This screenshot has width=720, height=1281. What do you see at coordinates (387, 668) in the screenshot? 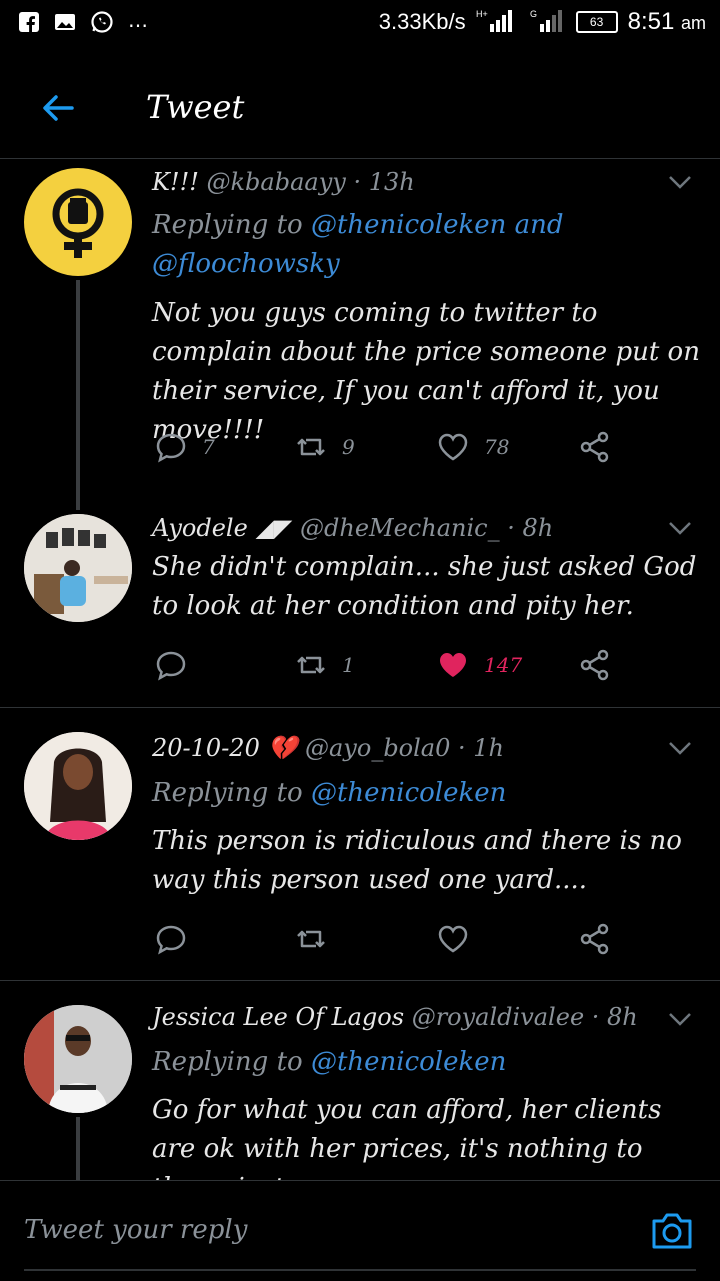
I see `tweet-actions: 1 147` at bounding box center [387, 668].